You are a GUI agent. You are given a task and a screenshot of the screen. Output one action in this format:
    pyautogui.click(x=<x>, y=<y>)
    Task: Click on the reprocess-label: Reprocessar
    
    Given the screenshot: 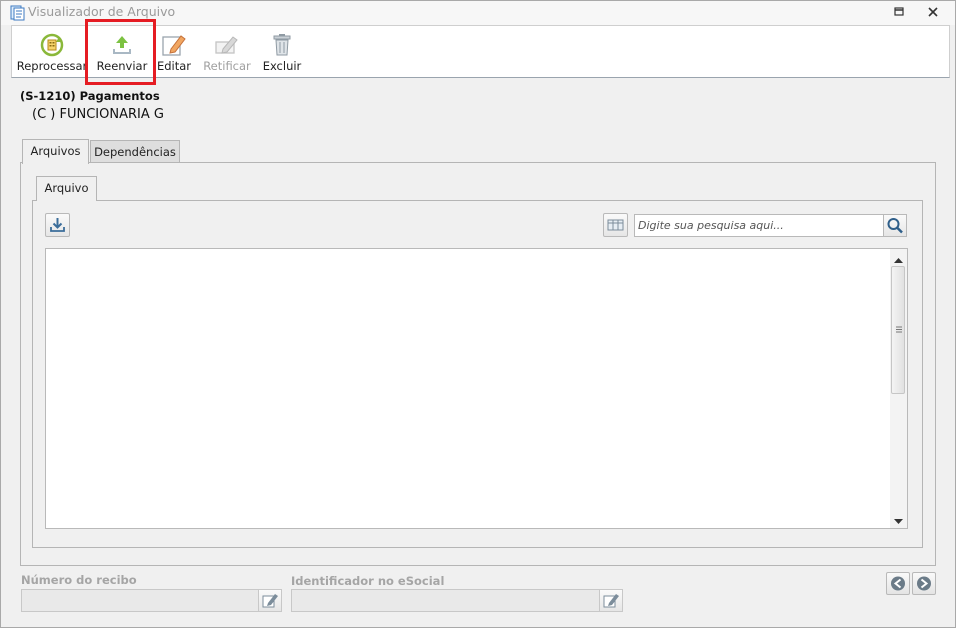 What is the action you would take?
    pyautogui.click(x=52, y=66)
    